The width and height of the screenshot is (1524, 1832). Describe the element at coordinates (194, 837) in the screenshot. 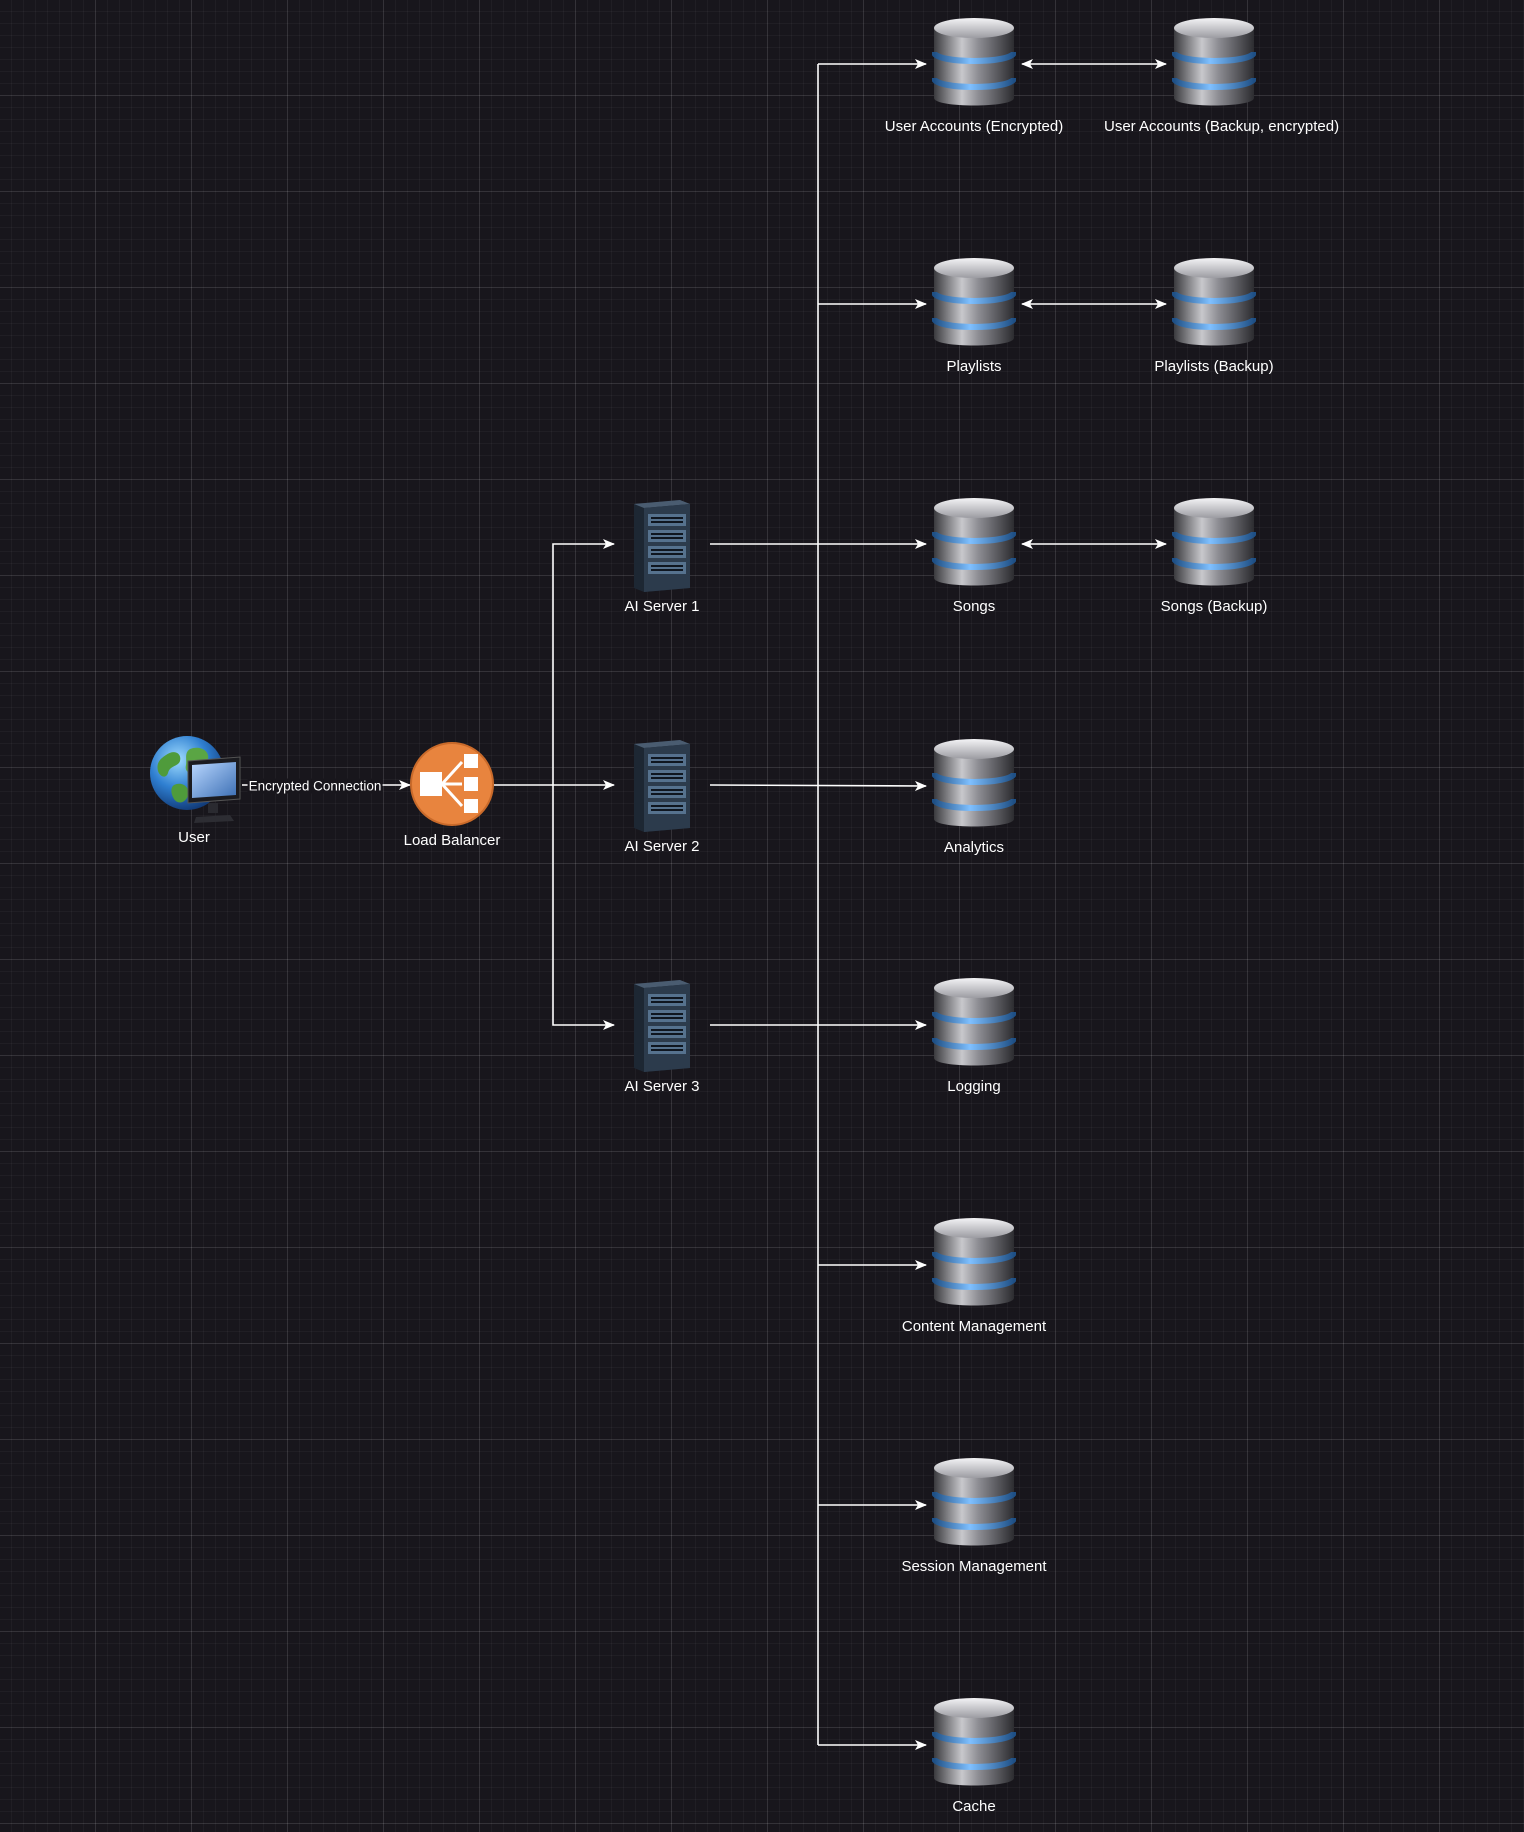

I see `node-user-label: User` at that location.